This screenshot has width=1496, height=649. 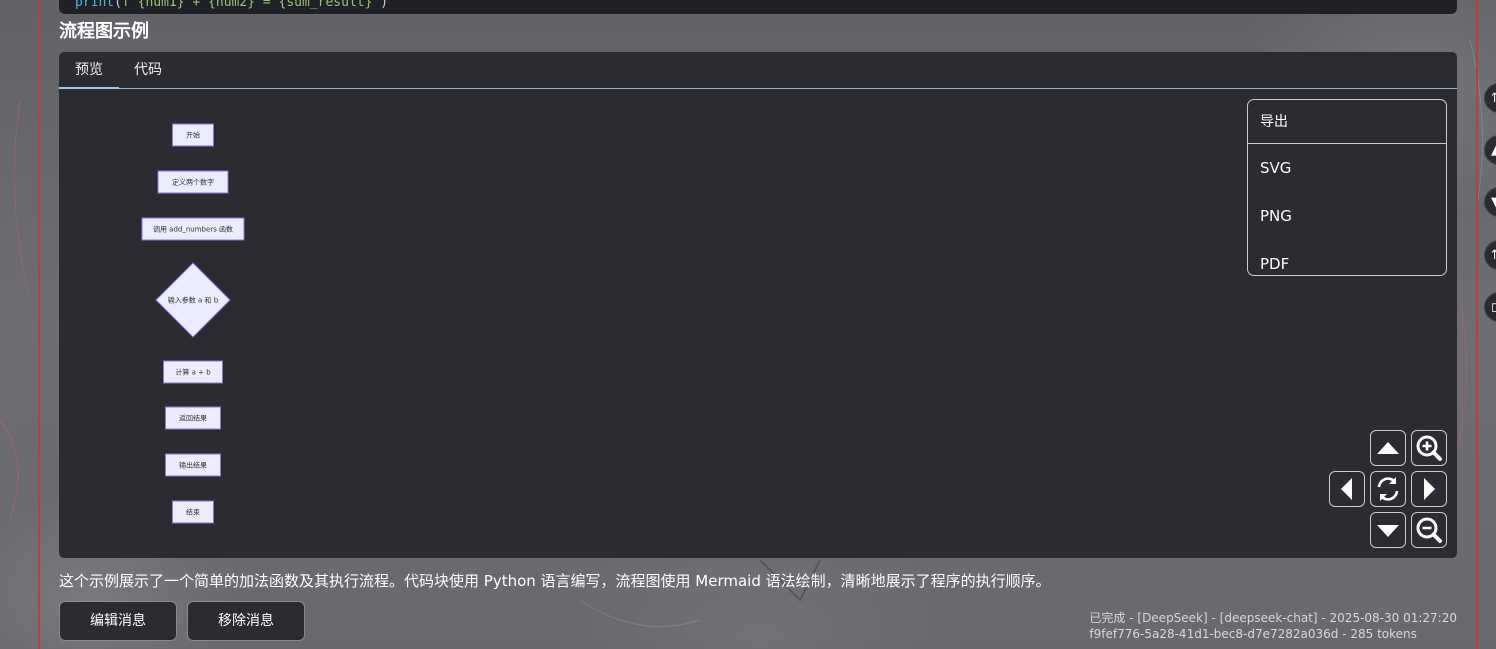 I want to click on flowchart-node: 定义两个数字, so click(x=193, y=182).